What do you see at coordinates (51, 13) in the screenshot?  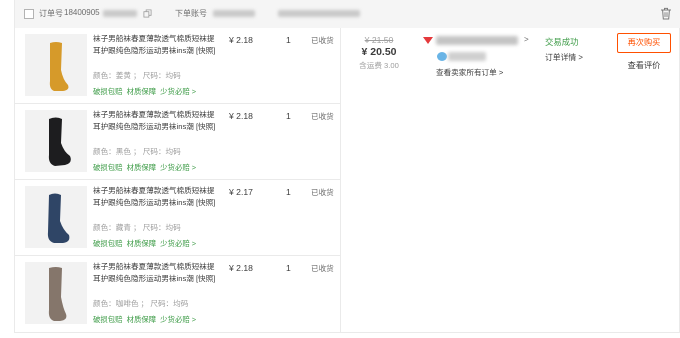 I see `order-number-label: 订单号` at bounding box center [51, 13].